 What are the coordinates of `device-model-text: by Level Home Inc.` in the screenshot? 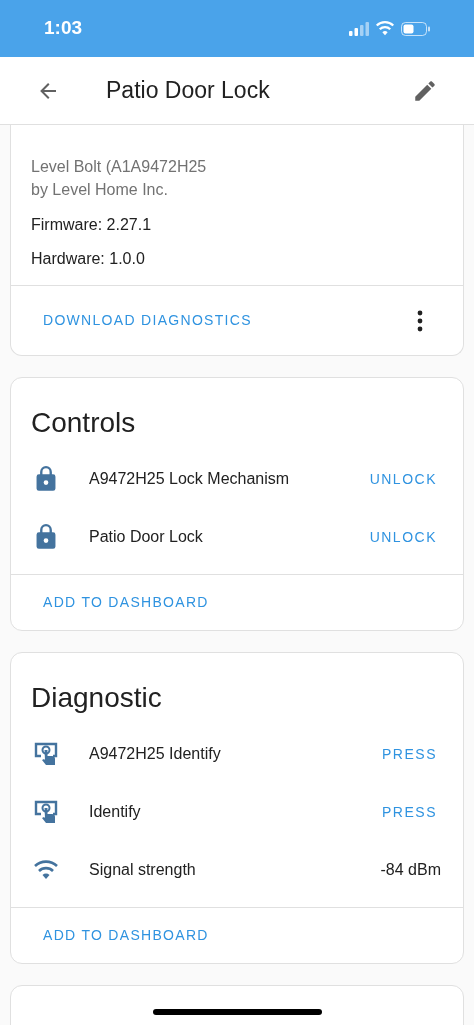 It's located at (100, 190).